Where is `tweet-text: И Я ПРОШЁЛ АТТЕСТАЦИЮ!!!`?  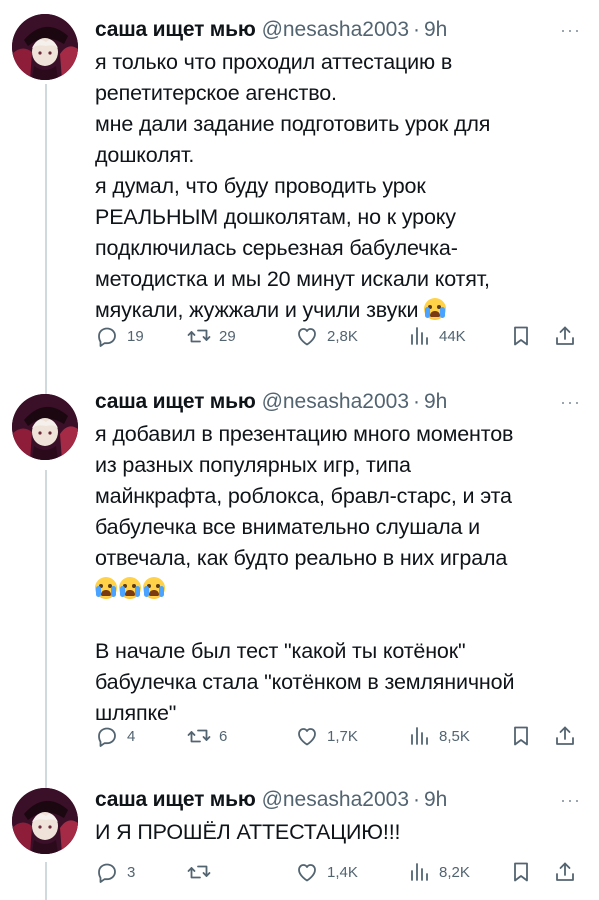
tweet-text: И Я ПРОШЁЛ АТТЕСТАЦИЮ!!! is located at coordinates (335, 832).